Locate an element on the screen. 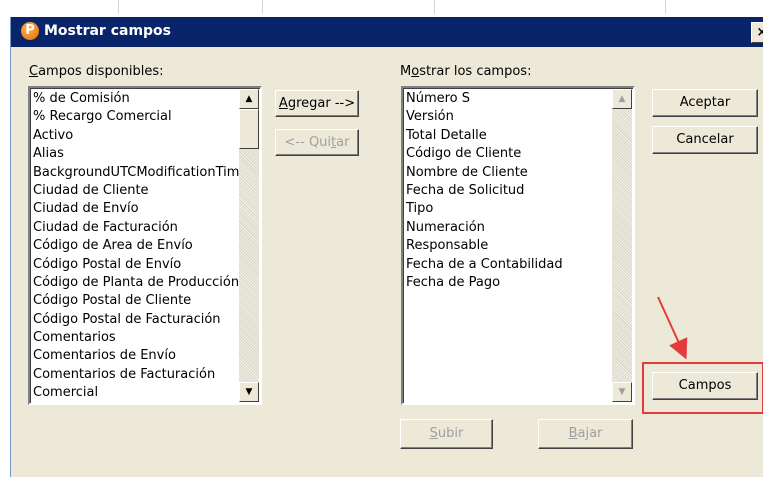 The height and width of the screenshot is (477, 763). title-bar: P Mostrar campos × is located at coordinates (387, 32).